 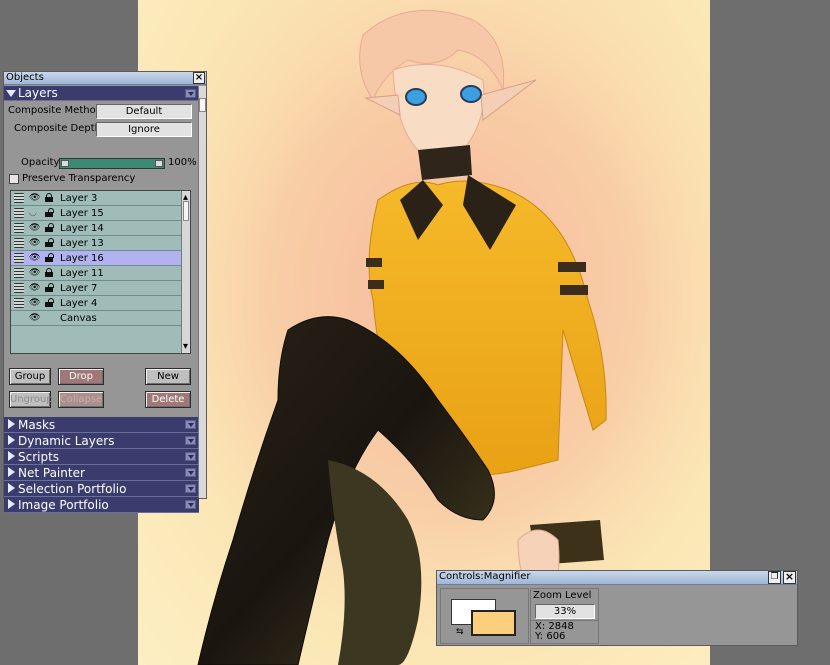 What do you see at coordinates (144, 111) in the screenshot?
I see `composite-method-dropdown: Default` at bounding box center [144, 111].